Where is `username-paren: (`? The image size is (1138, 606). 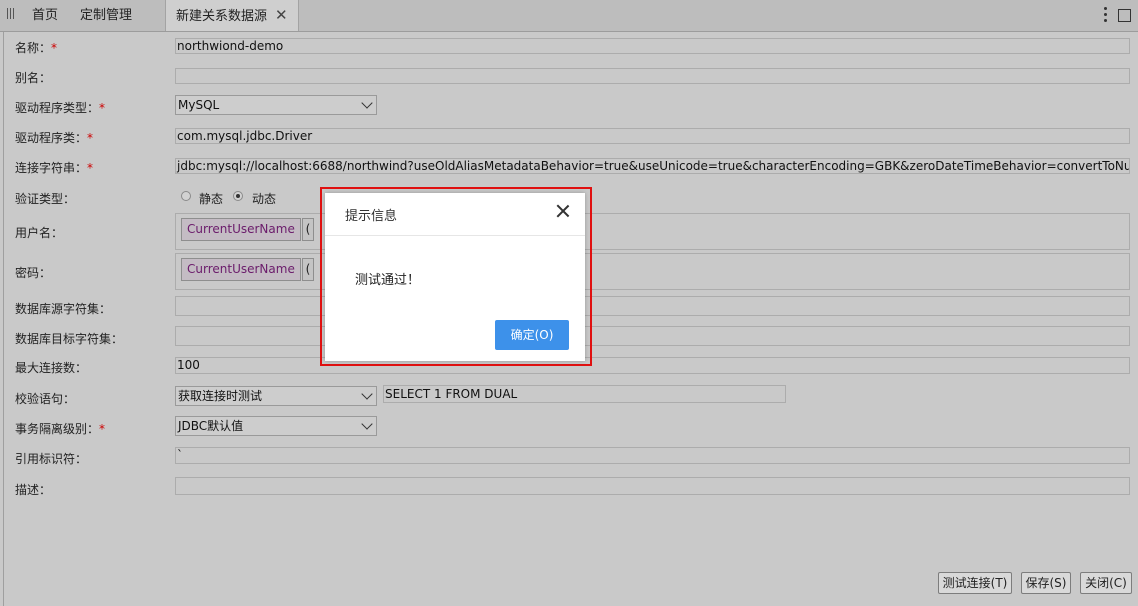
username-paren: ( is located at coordinates (308, 229).